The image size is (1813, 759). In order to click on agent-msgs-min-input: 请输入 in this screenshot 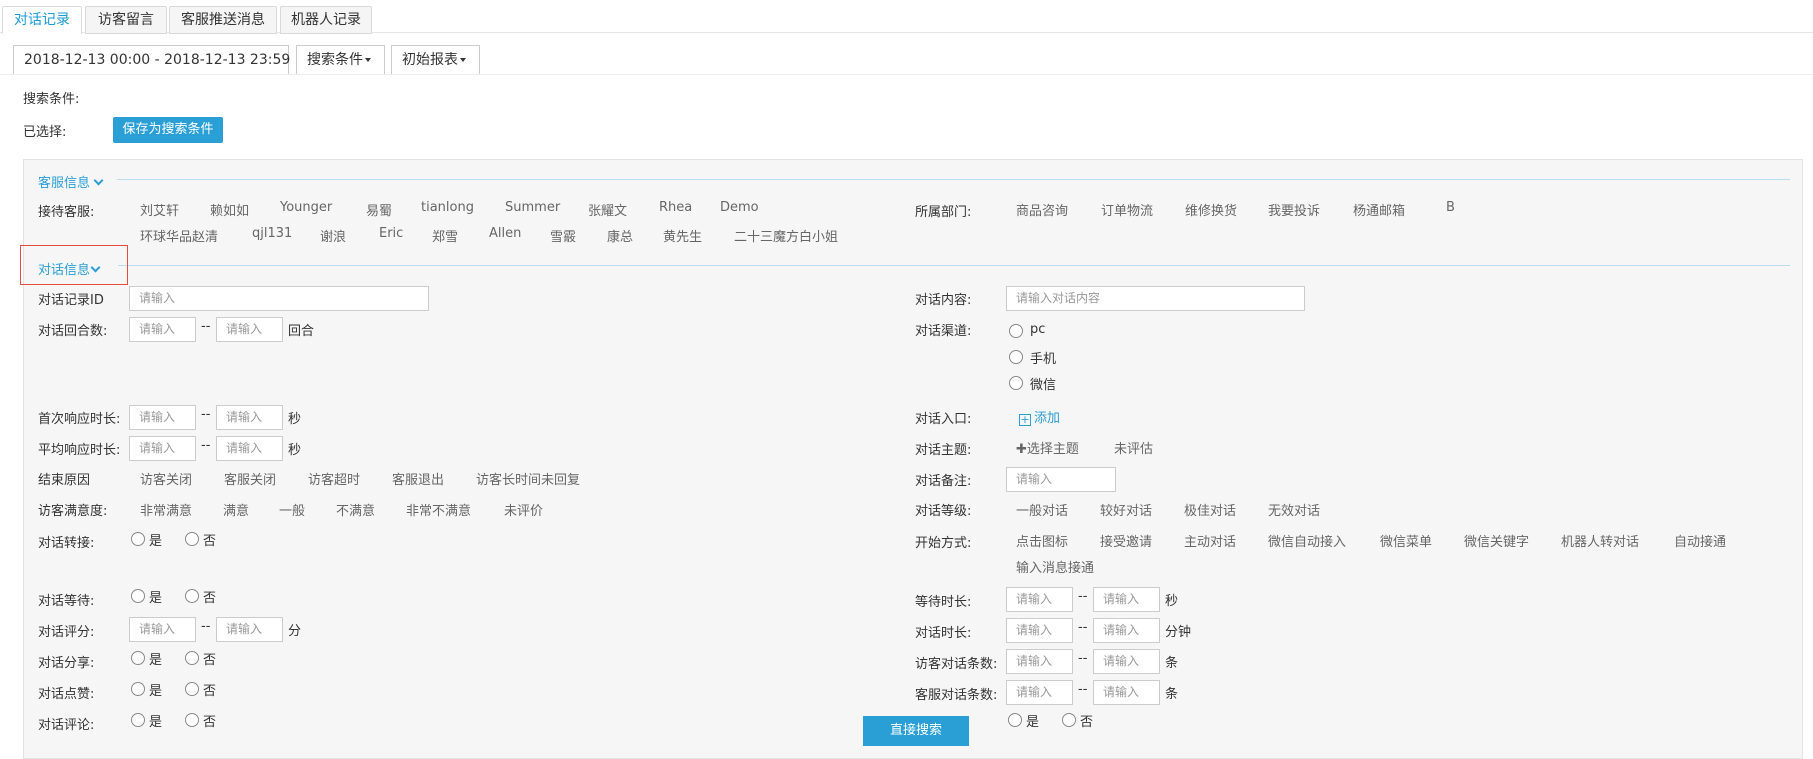, I will do `click(1039, 692)`.